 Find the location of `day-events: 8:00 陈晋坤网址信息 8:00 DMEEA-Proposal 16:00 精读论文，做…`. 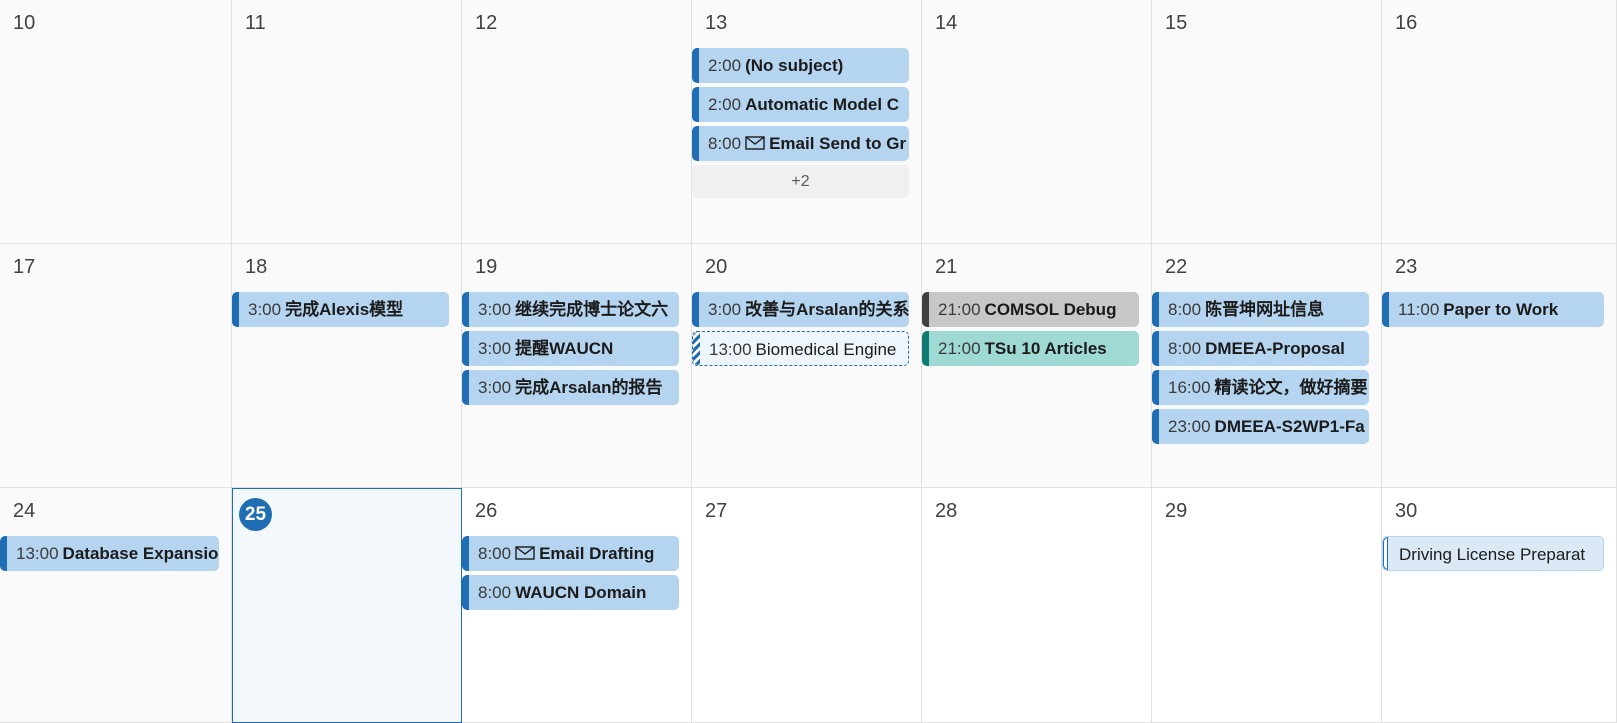

day-events: 8:00 陈晋坤网址信息 8:00 DMEEA-Proposal 16:00 精读论文，做… is located at coordinates (1266, 370).